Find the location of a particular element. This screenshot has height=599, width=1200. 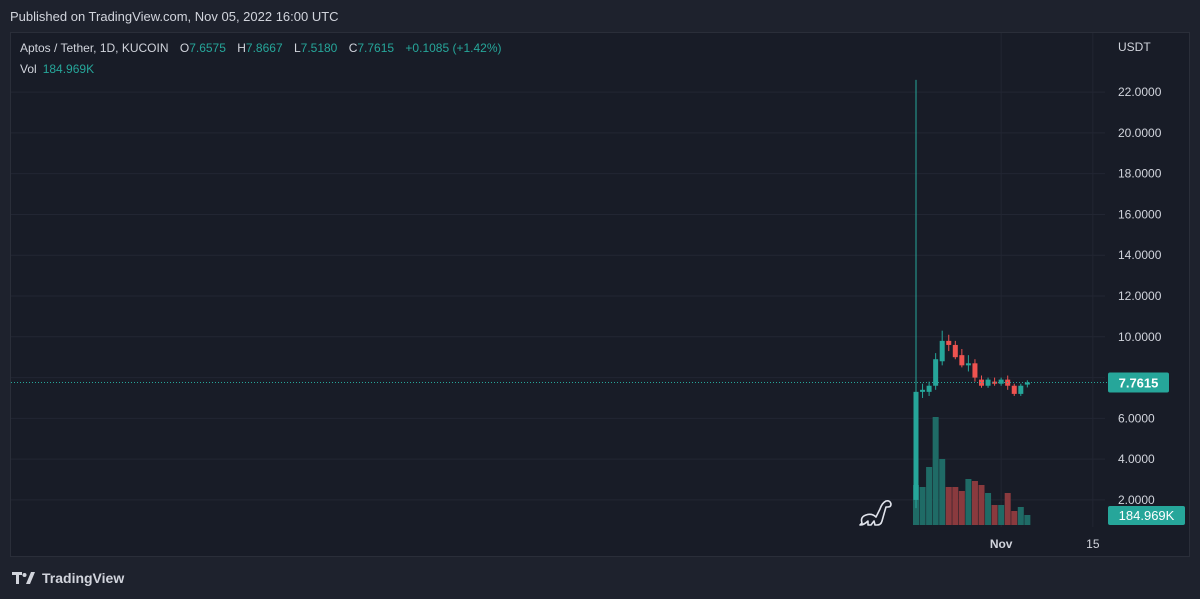

price-tick-label: 18.0000 is located at coordinates (1140, 174).